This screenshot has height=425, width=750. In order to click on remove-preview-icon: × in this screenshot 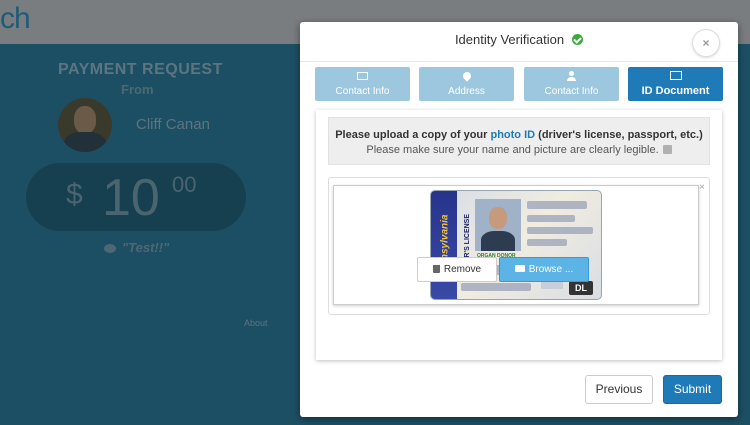, I will do `click(702, 187)`.